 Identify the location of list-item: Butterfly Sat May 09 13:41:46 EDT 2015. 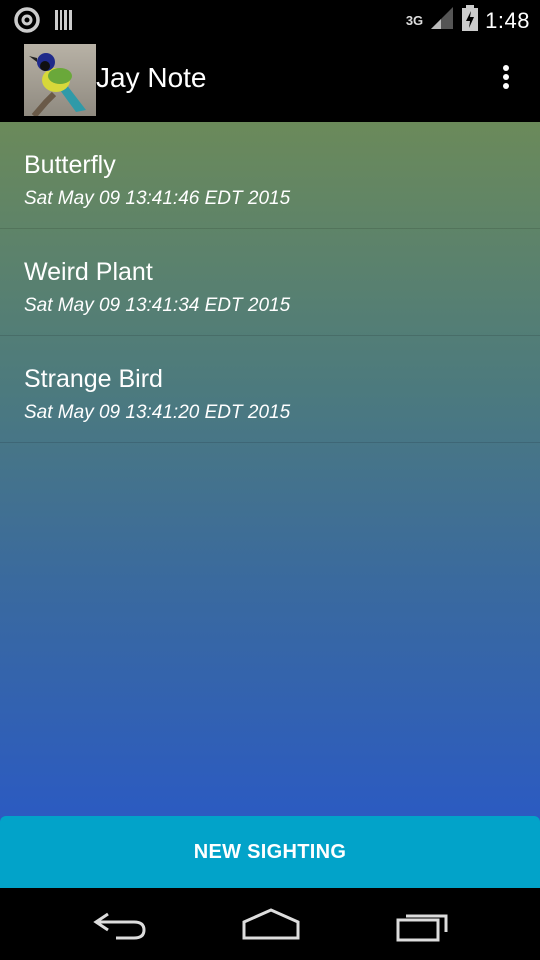
(270, 175).